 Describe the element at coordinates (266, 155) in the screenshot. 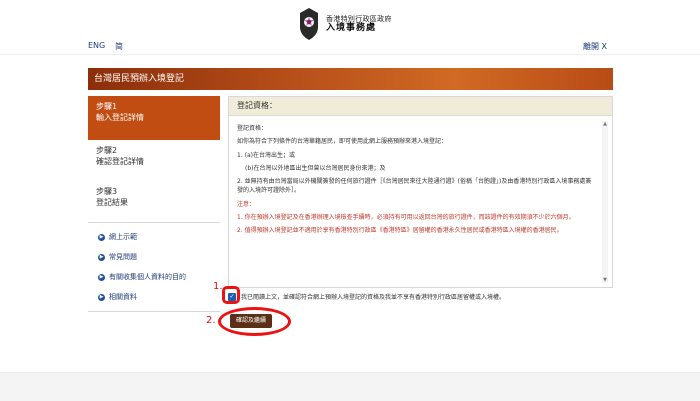

I see `content-item-1a: 1. (a)在台灣出生；或` at that location.